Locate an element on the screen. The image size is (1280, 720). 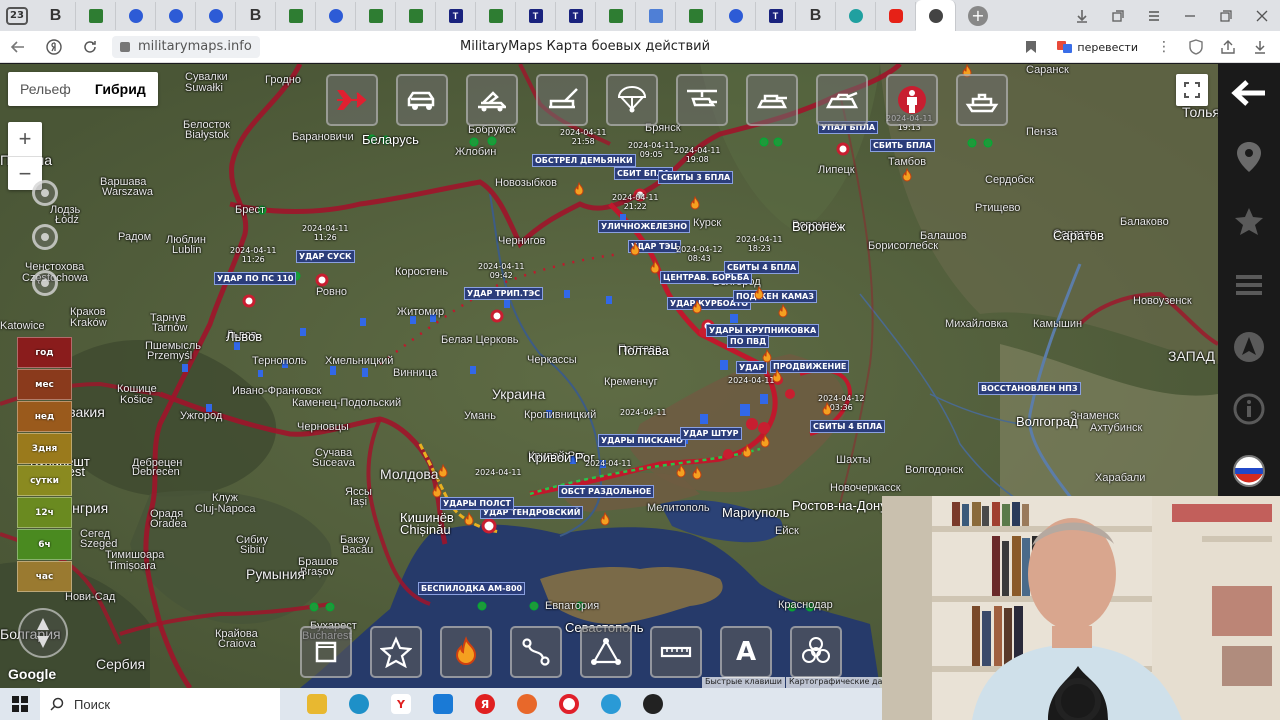
restore-icon is located at coordinates (1226, 15).